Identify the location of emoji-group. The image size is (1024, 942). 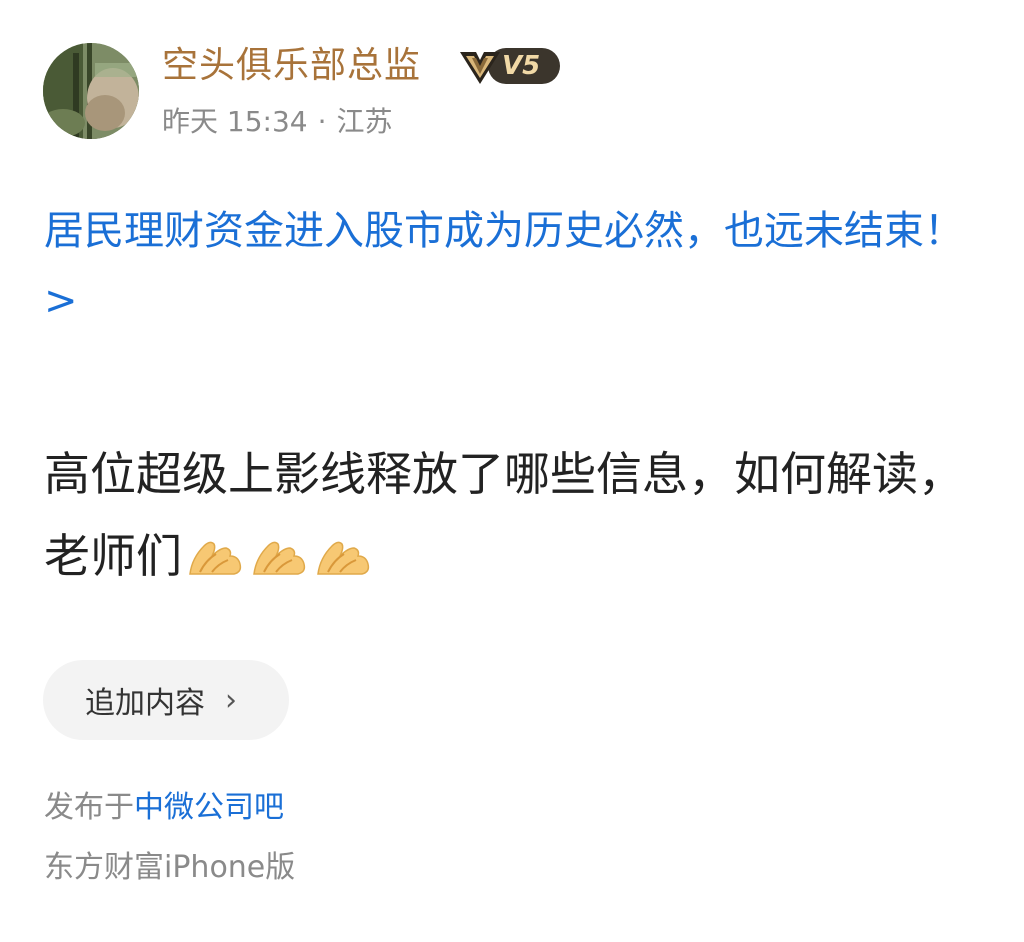
(282, 562).